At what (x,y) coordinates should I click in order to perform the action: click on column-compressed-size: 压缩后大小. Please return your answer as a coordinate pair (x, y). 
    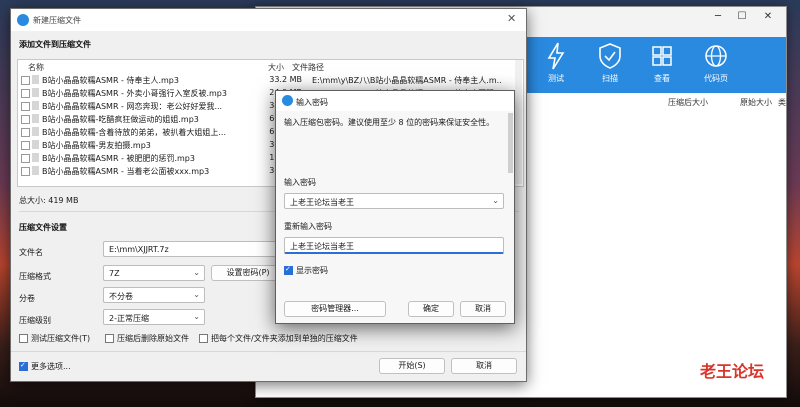
    Looking at the image, I should click on (688, 102).